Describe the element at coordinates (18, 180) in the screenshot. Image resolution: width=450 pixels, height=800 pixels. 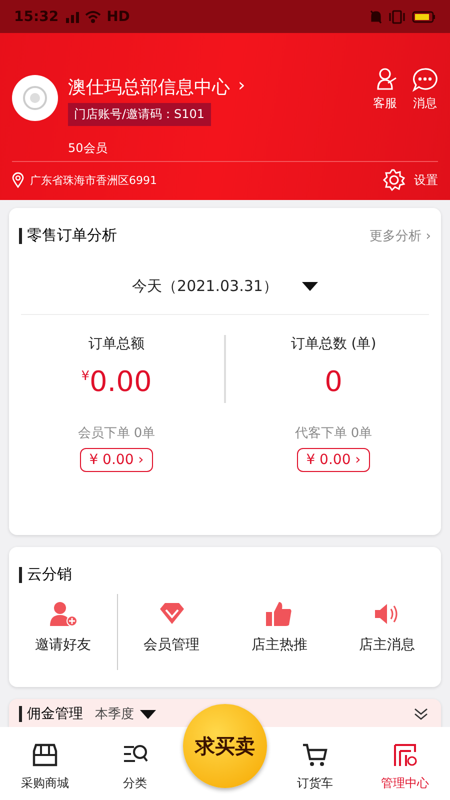
I see `location-icon` at that location.